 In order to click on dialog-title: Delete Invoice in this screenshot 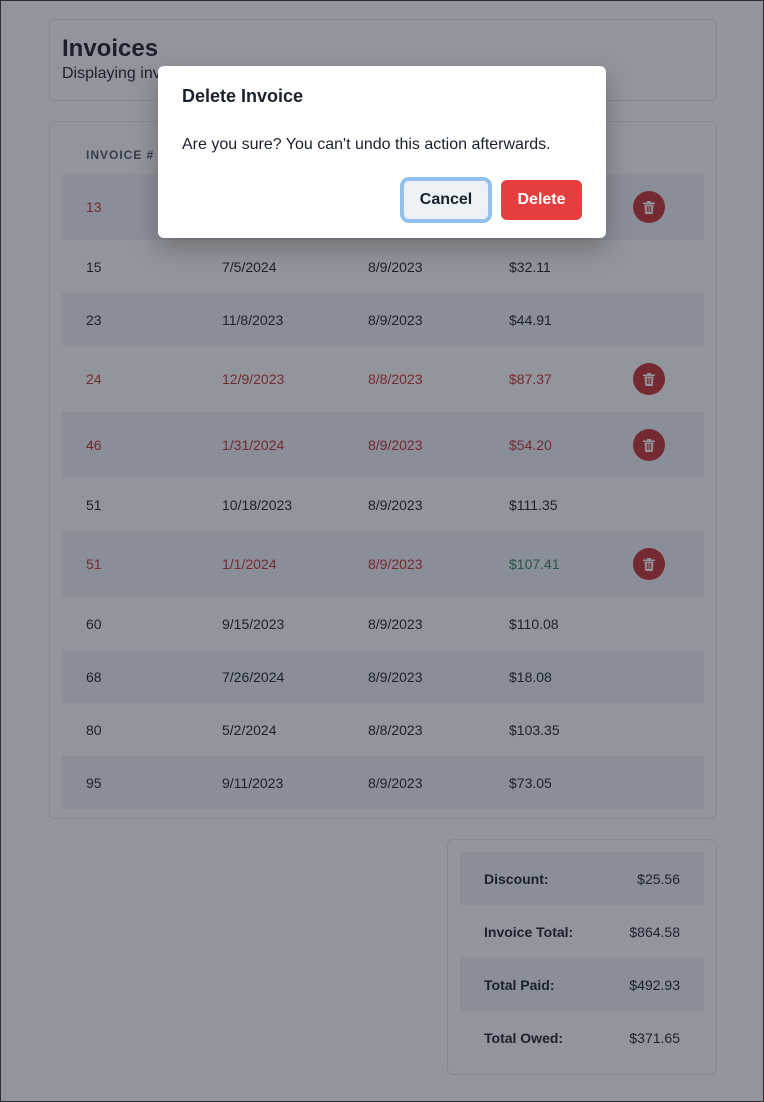, I will do `click(243, 96)`.